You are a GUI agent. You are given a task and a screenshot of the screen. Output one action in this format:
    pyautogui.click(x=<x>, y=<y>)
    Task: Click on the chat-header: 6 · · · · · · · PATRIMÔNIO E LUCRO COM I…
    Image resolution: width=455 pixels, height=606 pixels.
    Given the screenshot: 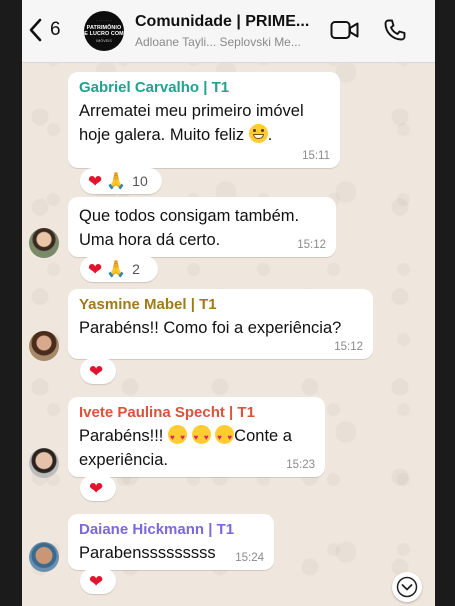 What is the action you would take?
    pyautogui.click(x=228, y=31)
    